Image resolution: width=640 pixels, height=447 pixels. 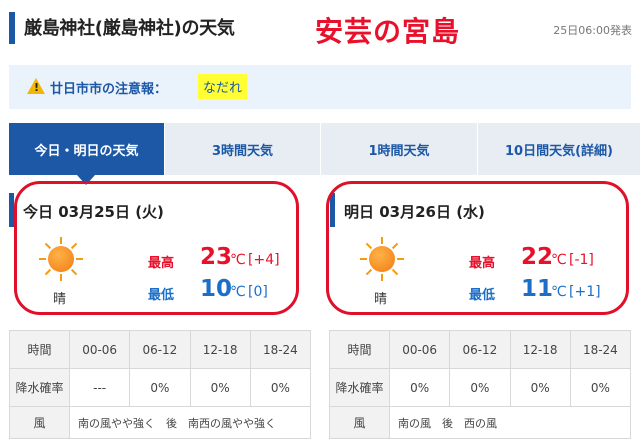 I want to click on warning-value-link: なだれ, so click(x=223, y=86).